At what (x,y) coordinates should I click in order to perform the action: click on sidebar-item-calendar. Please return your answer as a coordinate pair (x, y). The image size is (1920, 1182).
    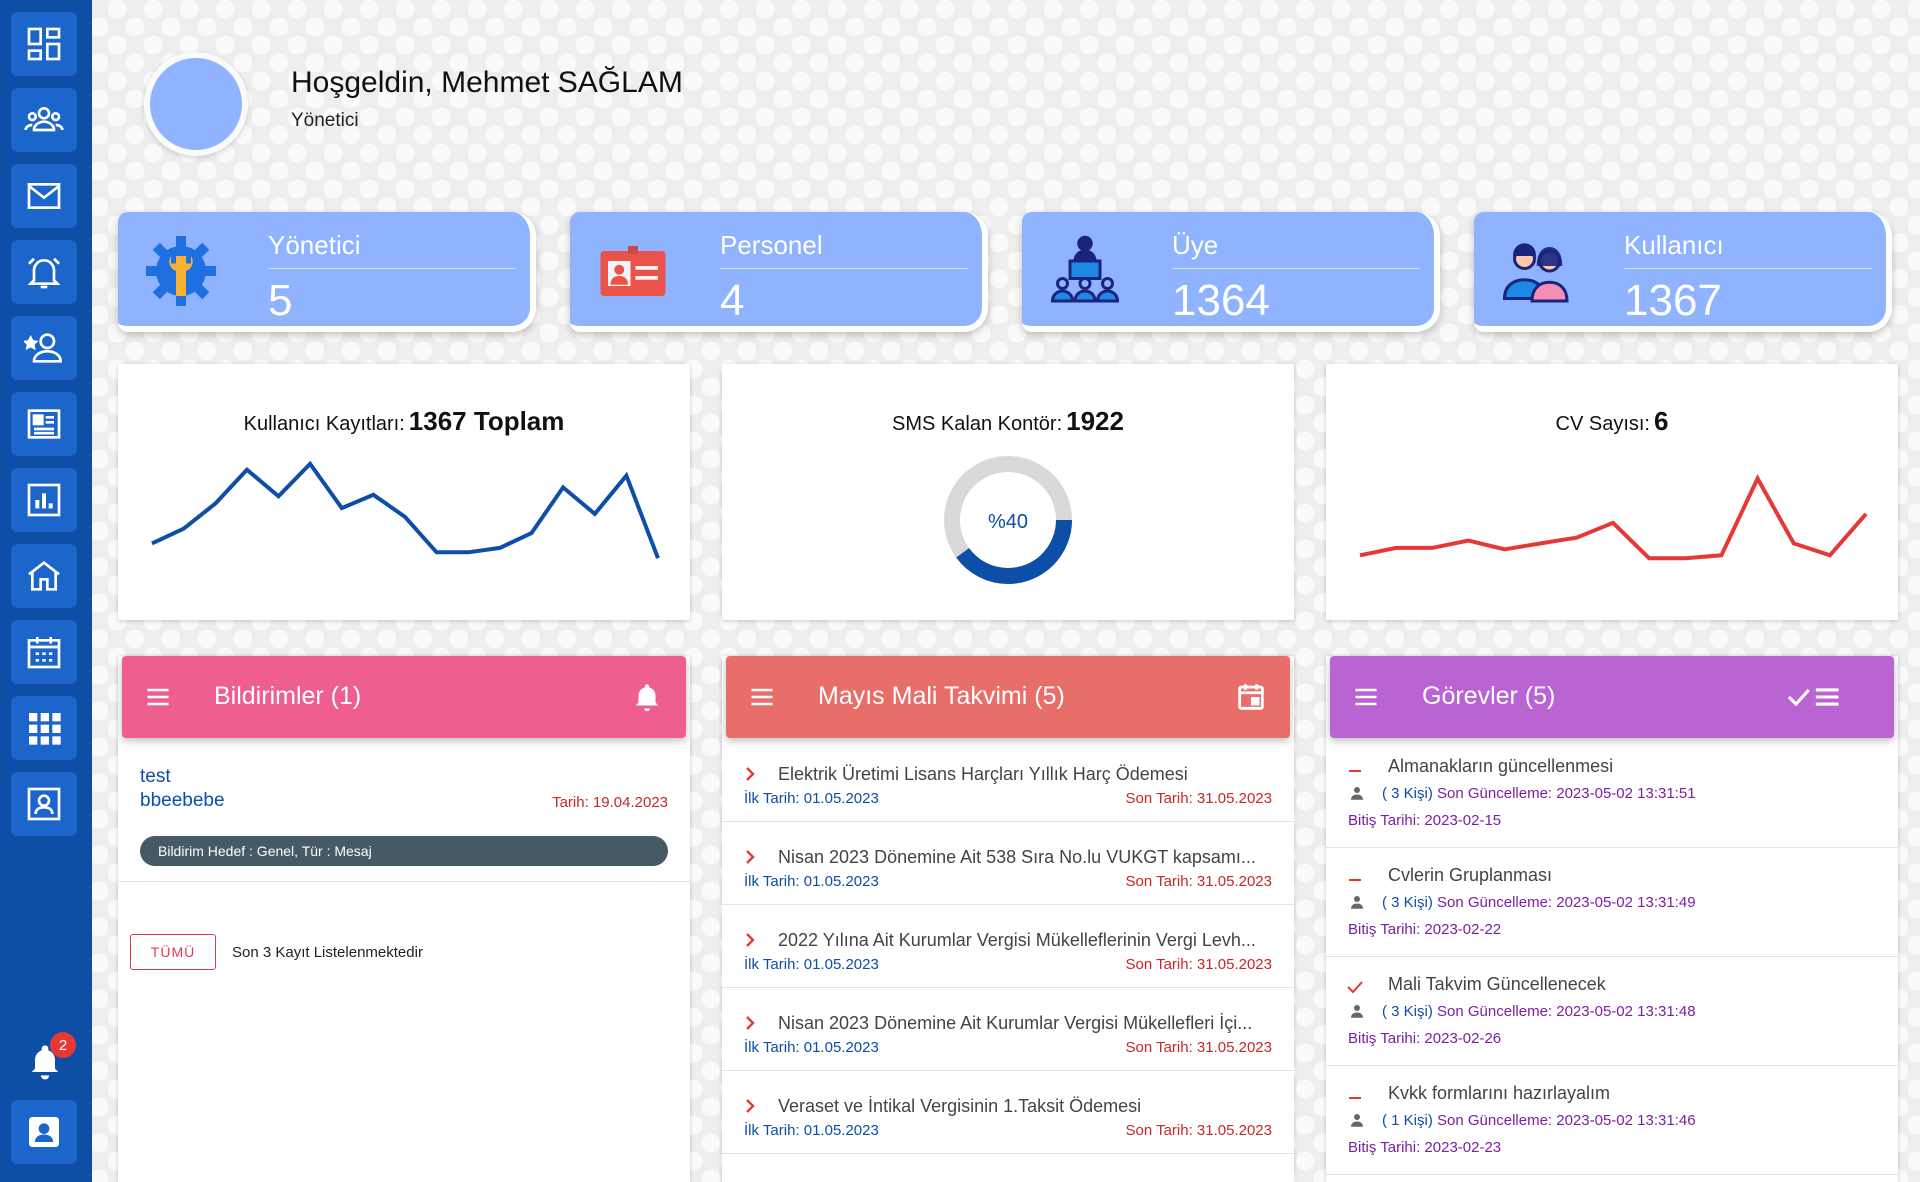
    Looking at the image, I should click on (44, 652).